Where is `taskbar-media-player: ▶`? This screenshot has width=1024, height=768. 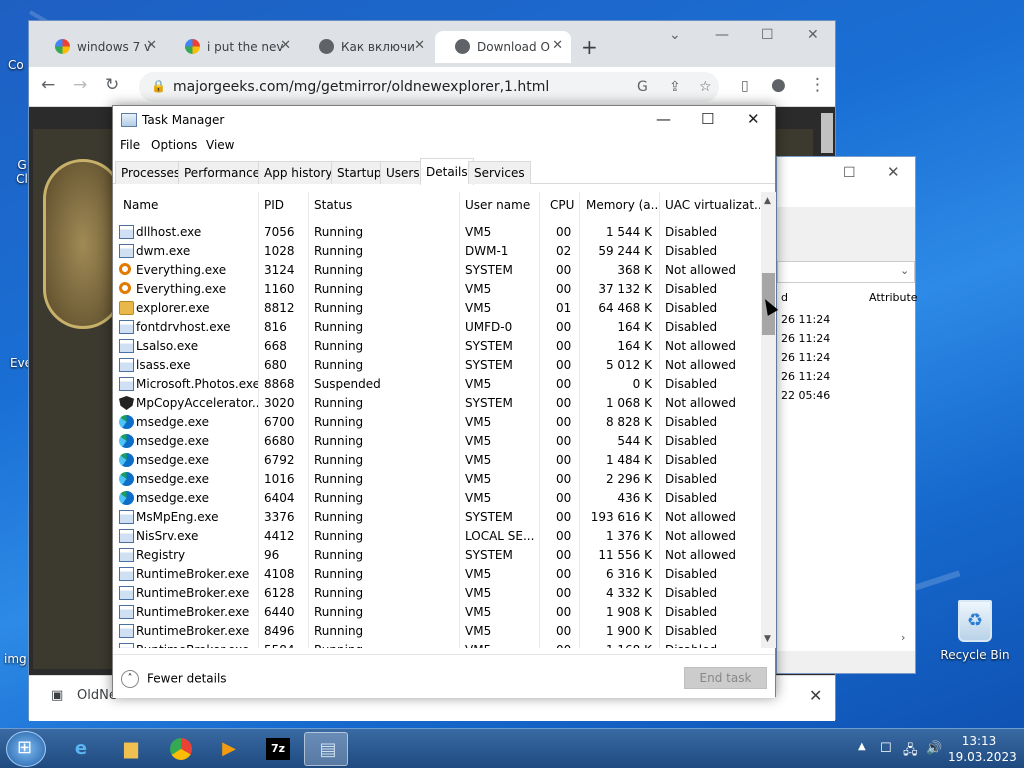 taskbar-media-player: ▶ is located at coordinates (228, 749).